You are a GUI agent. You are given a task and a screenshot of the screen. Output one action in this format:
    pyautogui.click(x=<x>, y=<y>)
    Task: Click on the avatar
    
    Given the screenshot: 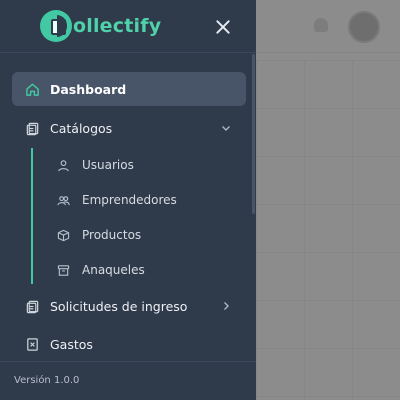 What is the action you would take?
    pyautogui.click(x=364, y=27)
    